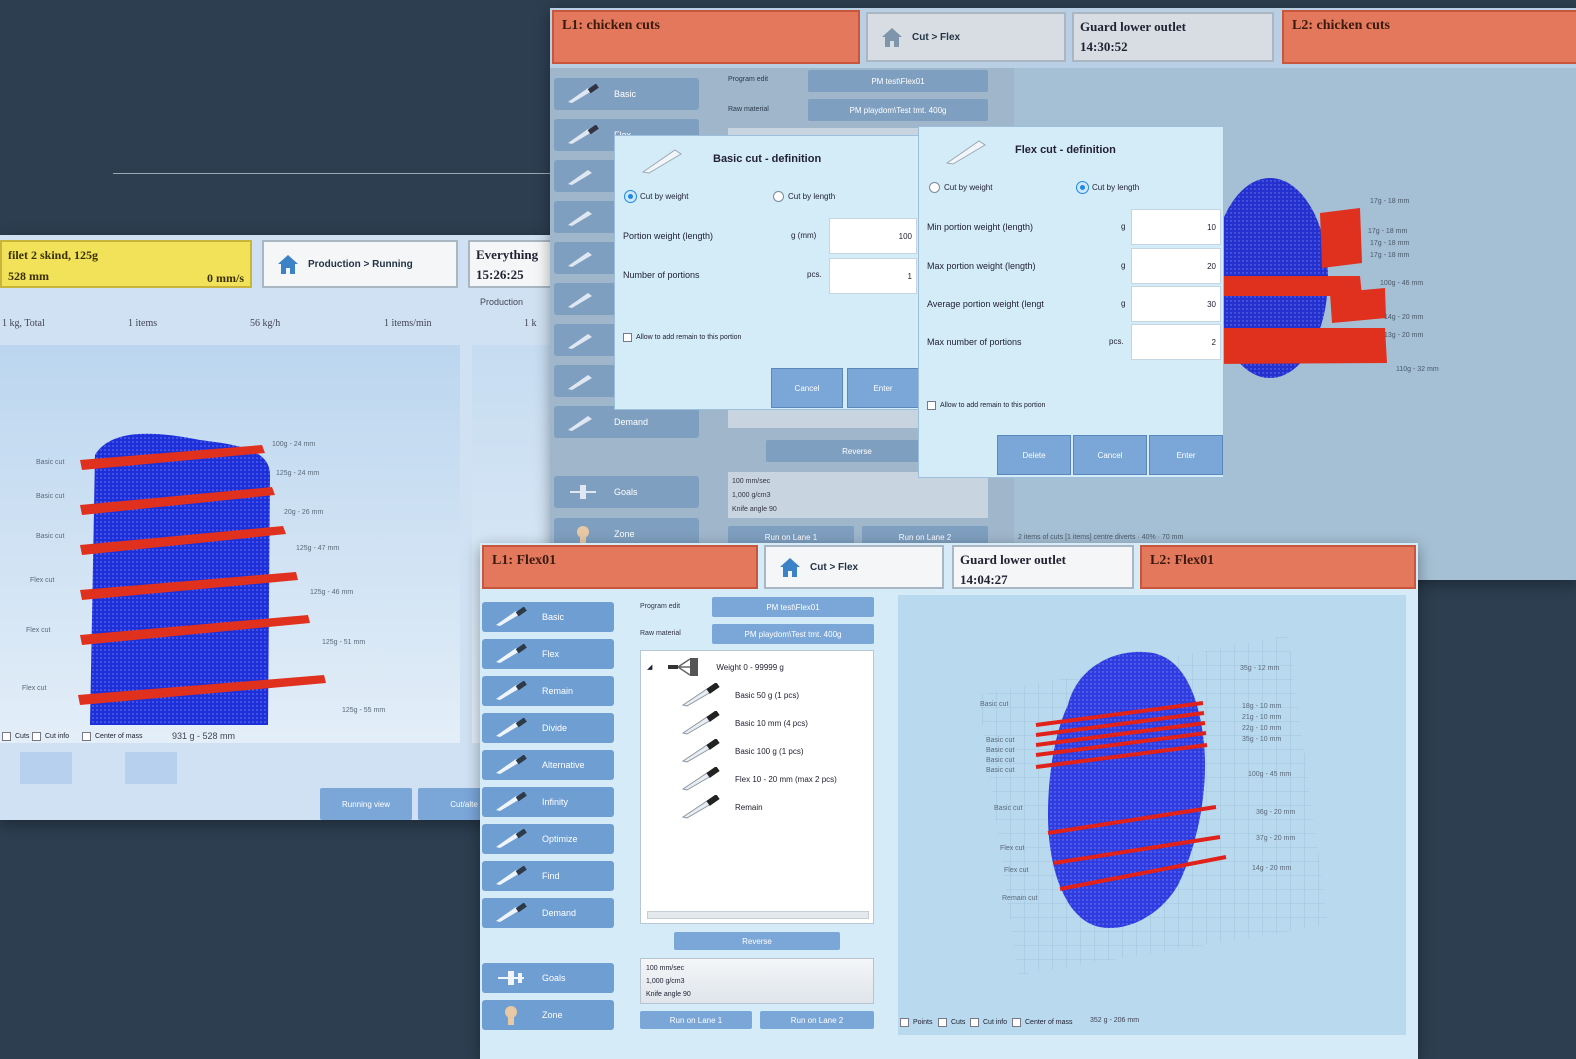  Describe the element at coordinates (942, 1022) in the screenshot. I see `checkbox-box` at that location.